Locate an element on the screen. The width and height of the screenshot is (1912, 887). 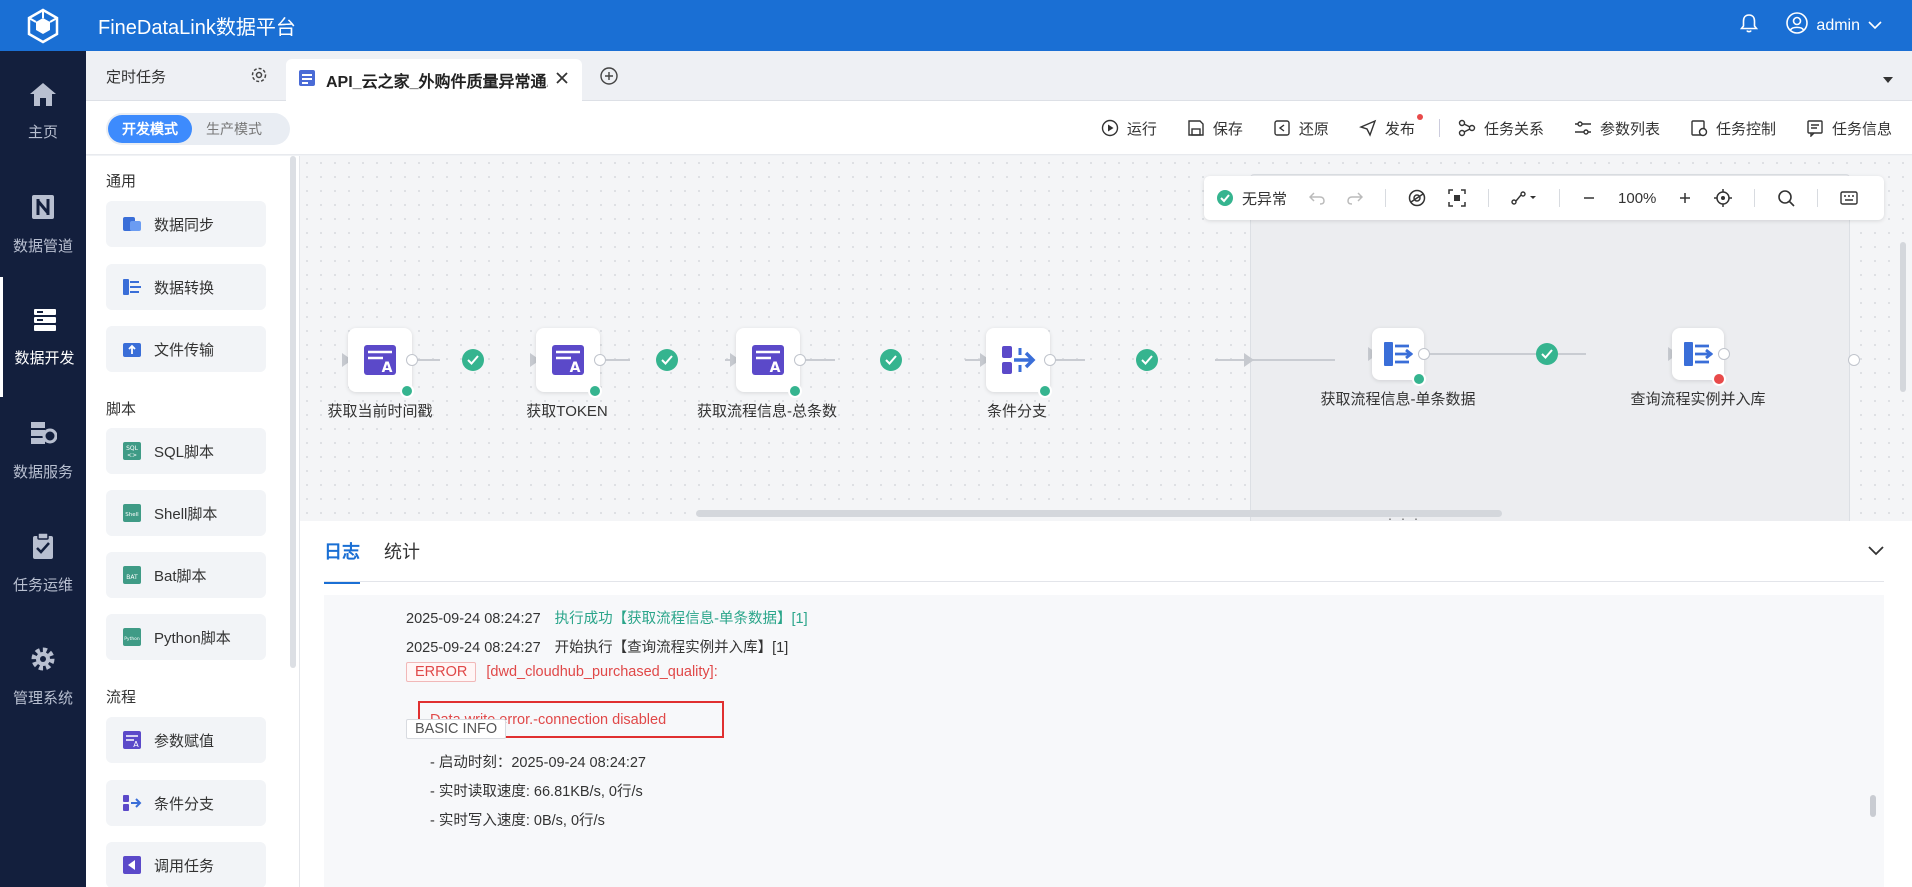
edge-success-check-icon is located at coordinates (1547, 354).